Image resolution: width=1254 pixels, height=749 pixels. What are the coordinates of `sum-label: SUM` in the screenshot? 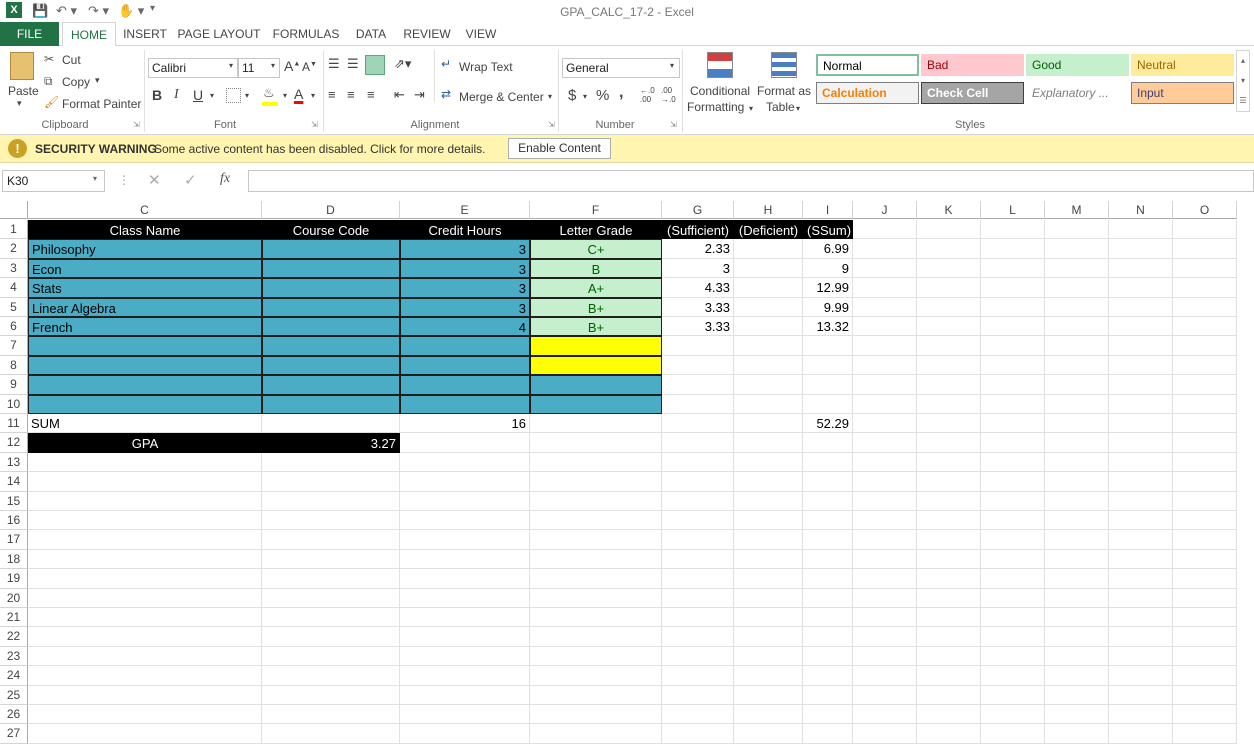 It's located at (145, 424).